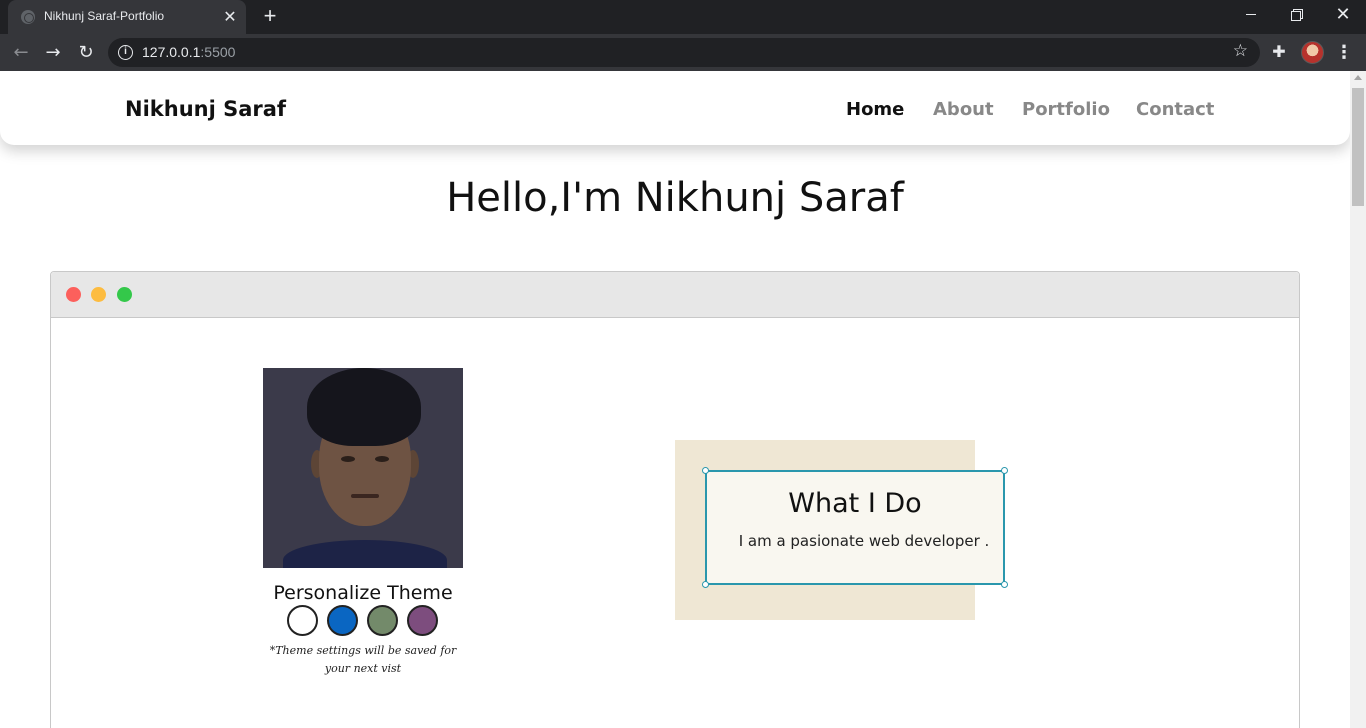 The image size is (1366, 728). Describe the element at coordinates (1297, 15) in the screenshot. I see `restore-button` at that location.